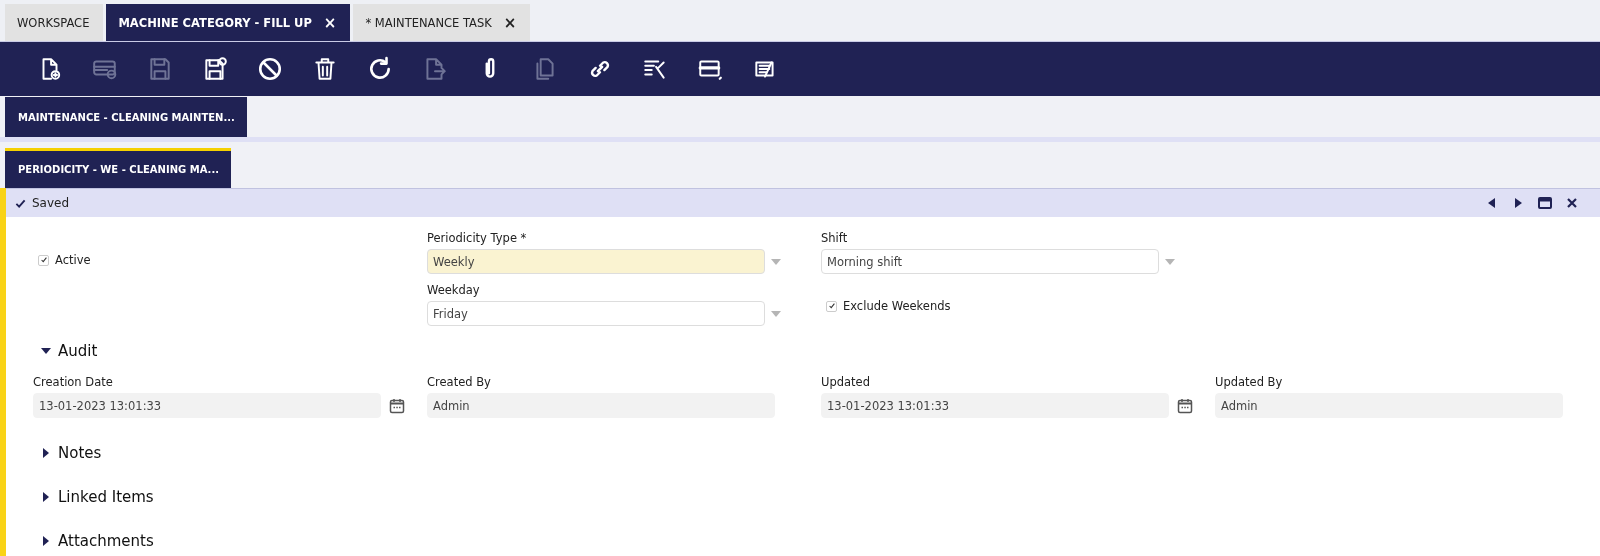  What do you see at coordinates (54, 22) in the screenshot?
I see `document-tab: WORKSPACE` at bounding box center [54, 22].